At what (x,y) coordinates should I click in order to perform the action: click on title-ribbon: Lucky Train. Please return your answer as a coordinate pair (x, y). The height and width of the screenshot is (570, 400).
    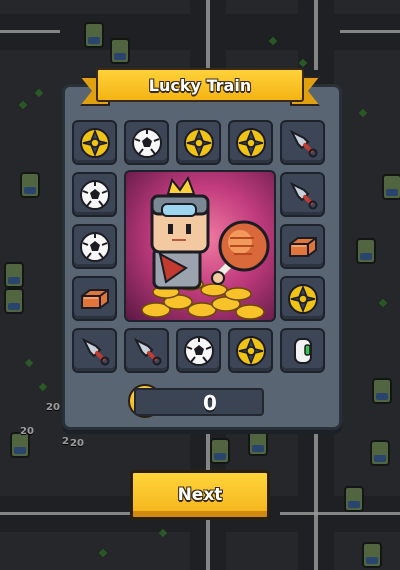
    Looking at the image, I should click on (200, 87).